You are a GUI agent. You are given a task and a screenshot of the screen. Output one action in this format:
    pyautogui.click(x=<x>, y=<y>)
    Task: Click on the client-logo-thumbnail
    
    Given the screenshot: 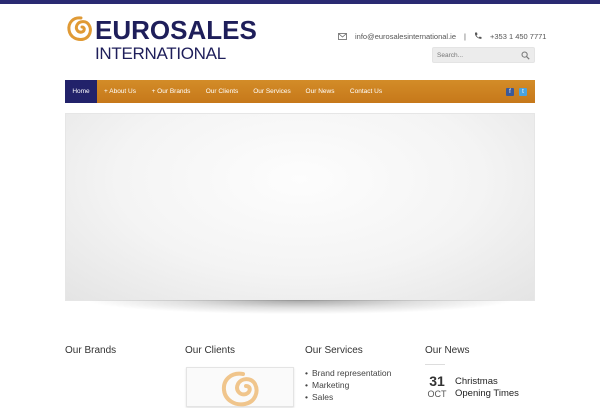 What is the action you would take?
    pyautogui.click(x=240, y=387)
    